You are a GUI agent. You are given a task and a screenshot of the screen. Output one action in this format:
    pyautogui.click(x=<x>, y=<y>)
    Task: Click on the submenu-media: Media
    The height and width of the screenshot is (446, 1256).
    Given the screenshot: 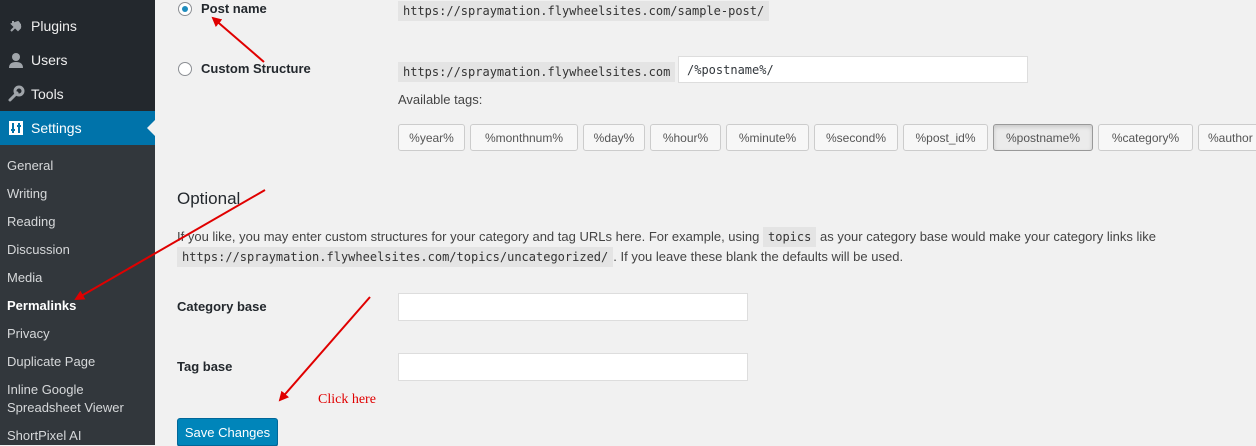 What is the action you would take?
    pyautogui.click(x=77, y=278)
    